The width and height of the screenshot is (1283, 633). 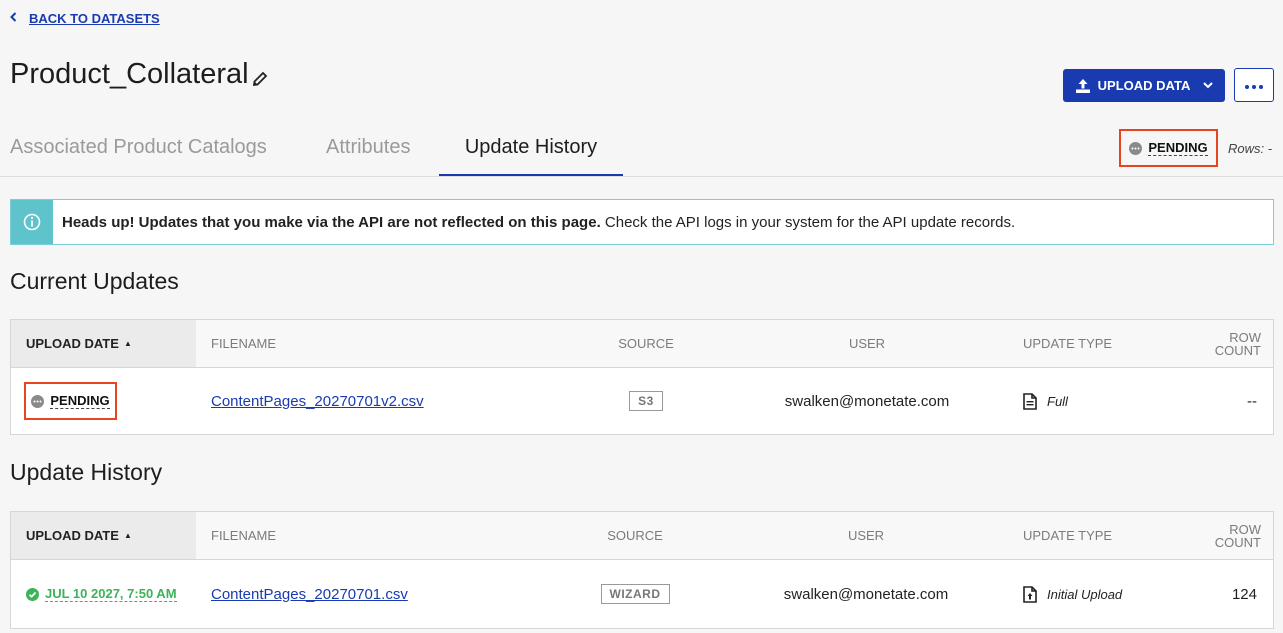 I want to click on upload-date-cell: JUL 10 2027, 7:50 AM, so click(x=103, y=594).